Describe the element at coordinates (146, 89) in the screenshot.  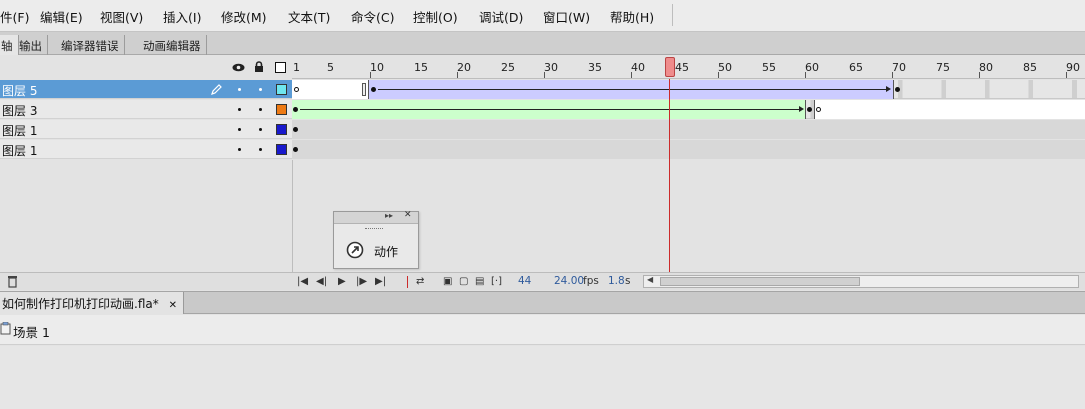
I see `layer-row: 图层 5` at that location.